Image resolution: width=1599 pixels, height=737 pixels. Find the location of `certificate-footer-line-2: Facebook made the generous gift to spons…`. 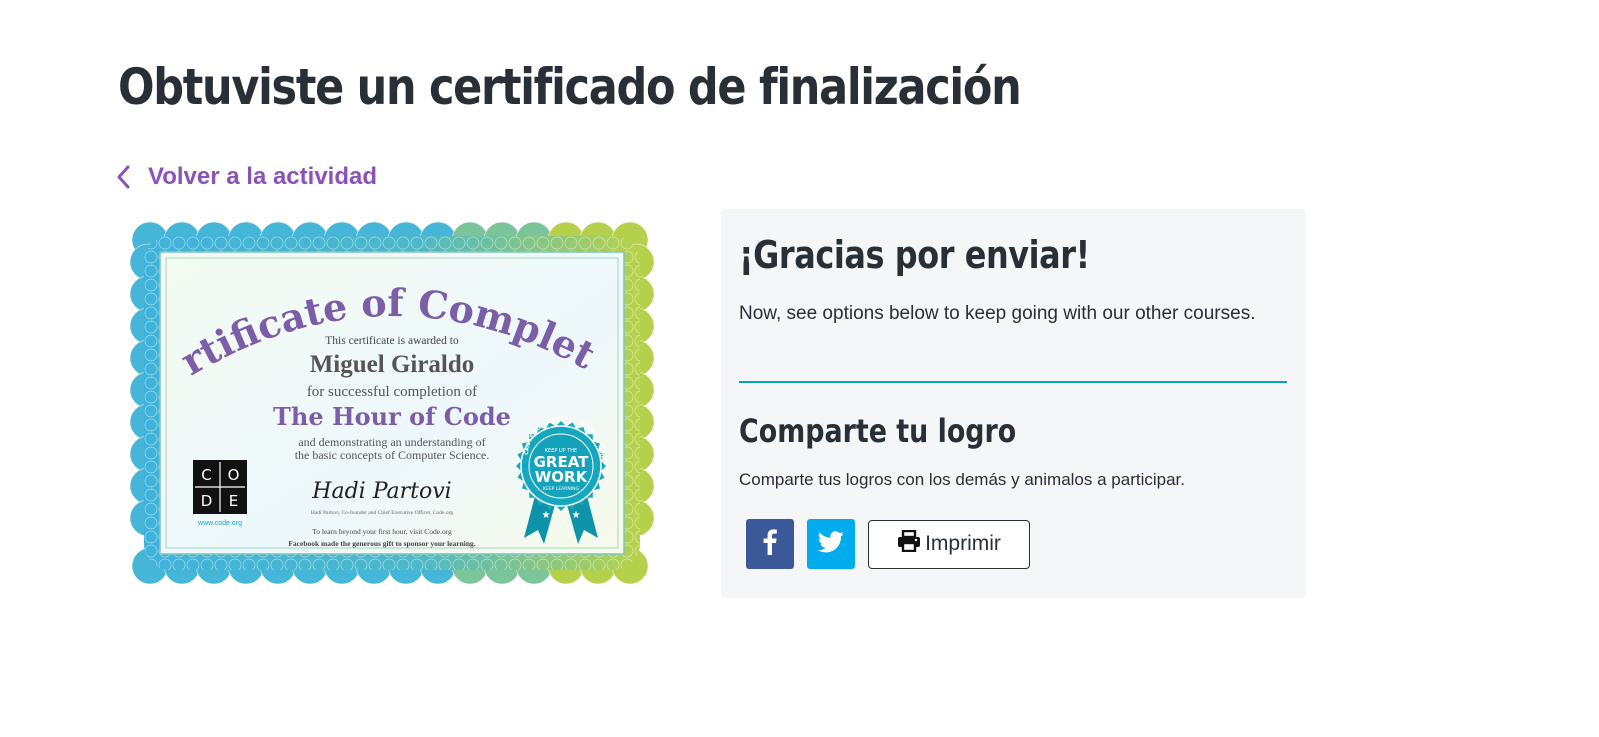

certificate-footer-line-2: Facebook made the generous gift to spons… is located at coordinates (381, 543).